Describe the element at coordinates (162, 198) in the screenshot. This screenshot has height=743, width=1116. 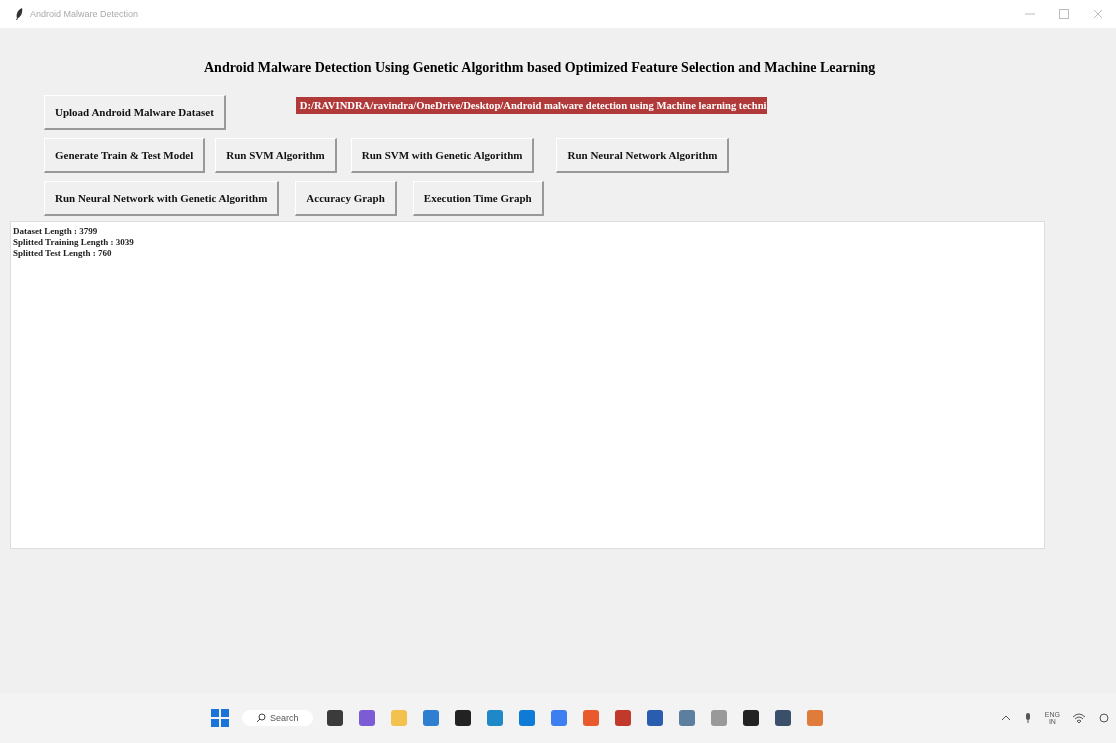
I see `action-button: Run Neural Network with Genetic Algorithm` at that location.